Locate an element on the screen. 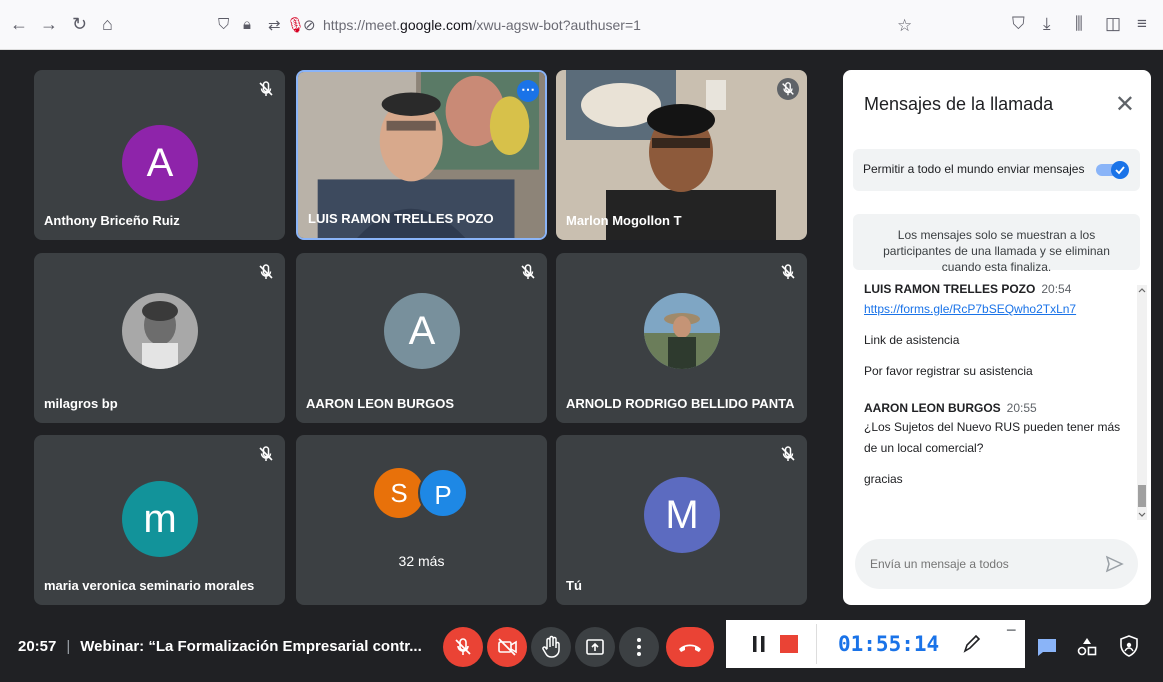 This screenshot has width=1163, height=682. chat-title: Mensajes de la llamada is located at coordinates (959, 104).